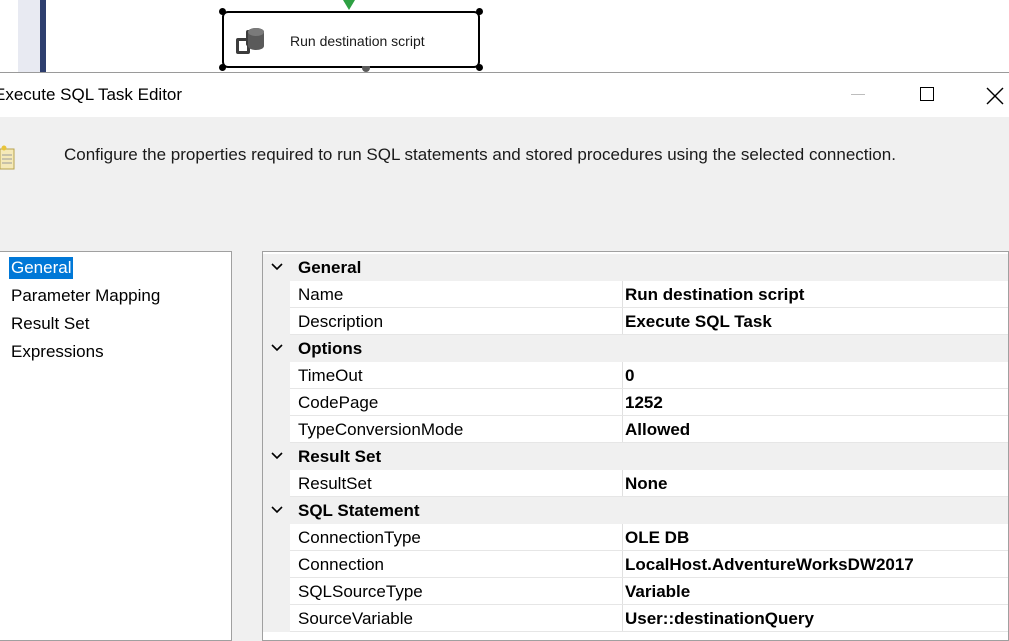 The width and height of the screenshot is (1009, 641). Describe the element at coordinates (719, 619) in the screenshot. I see `property-value: User::destinationQuery` at that location.